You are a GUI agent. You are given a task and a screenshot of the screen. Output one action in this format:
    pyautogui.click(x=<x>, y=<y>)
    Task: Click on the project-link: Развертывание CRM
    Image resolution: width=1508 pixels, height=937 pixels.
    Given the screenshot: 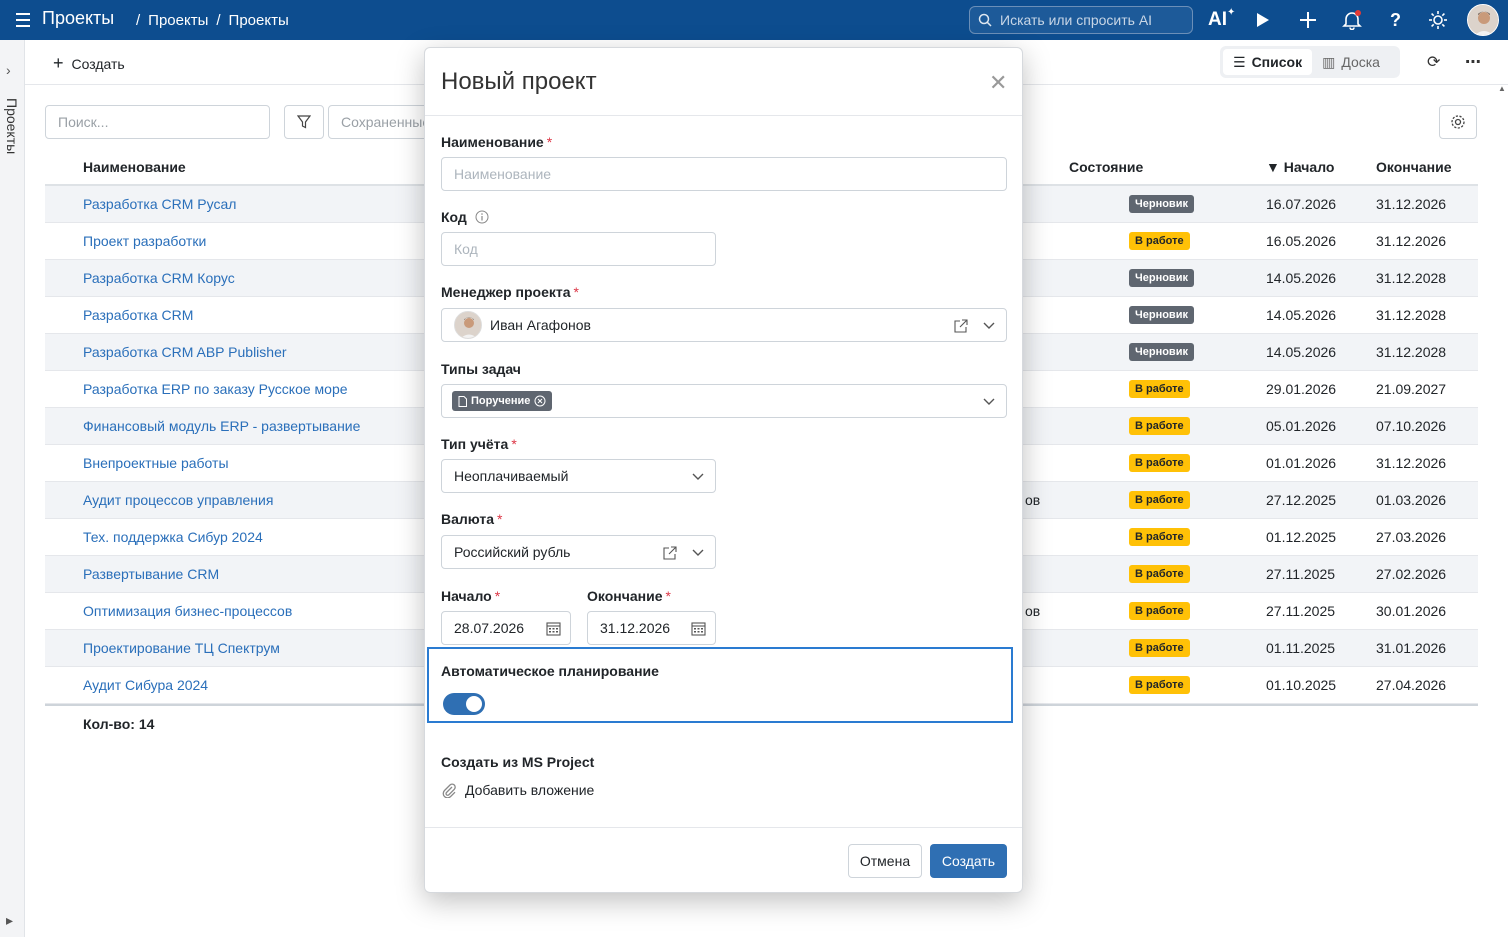 What is the action you would take?
    pyautogui.click(x=151, y=574)
    